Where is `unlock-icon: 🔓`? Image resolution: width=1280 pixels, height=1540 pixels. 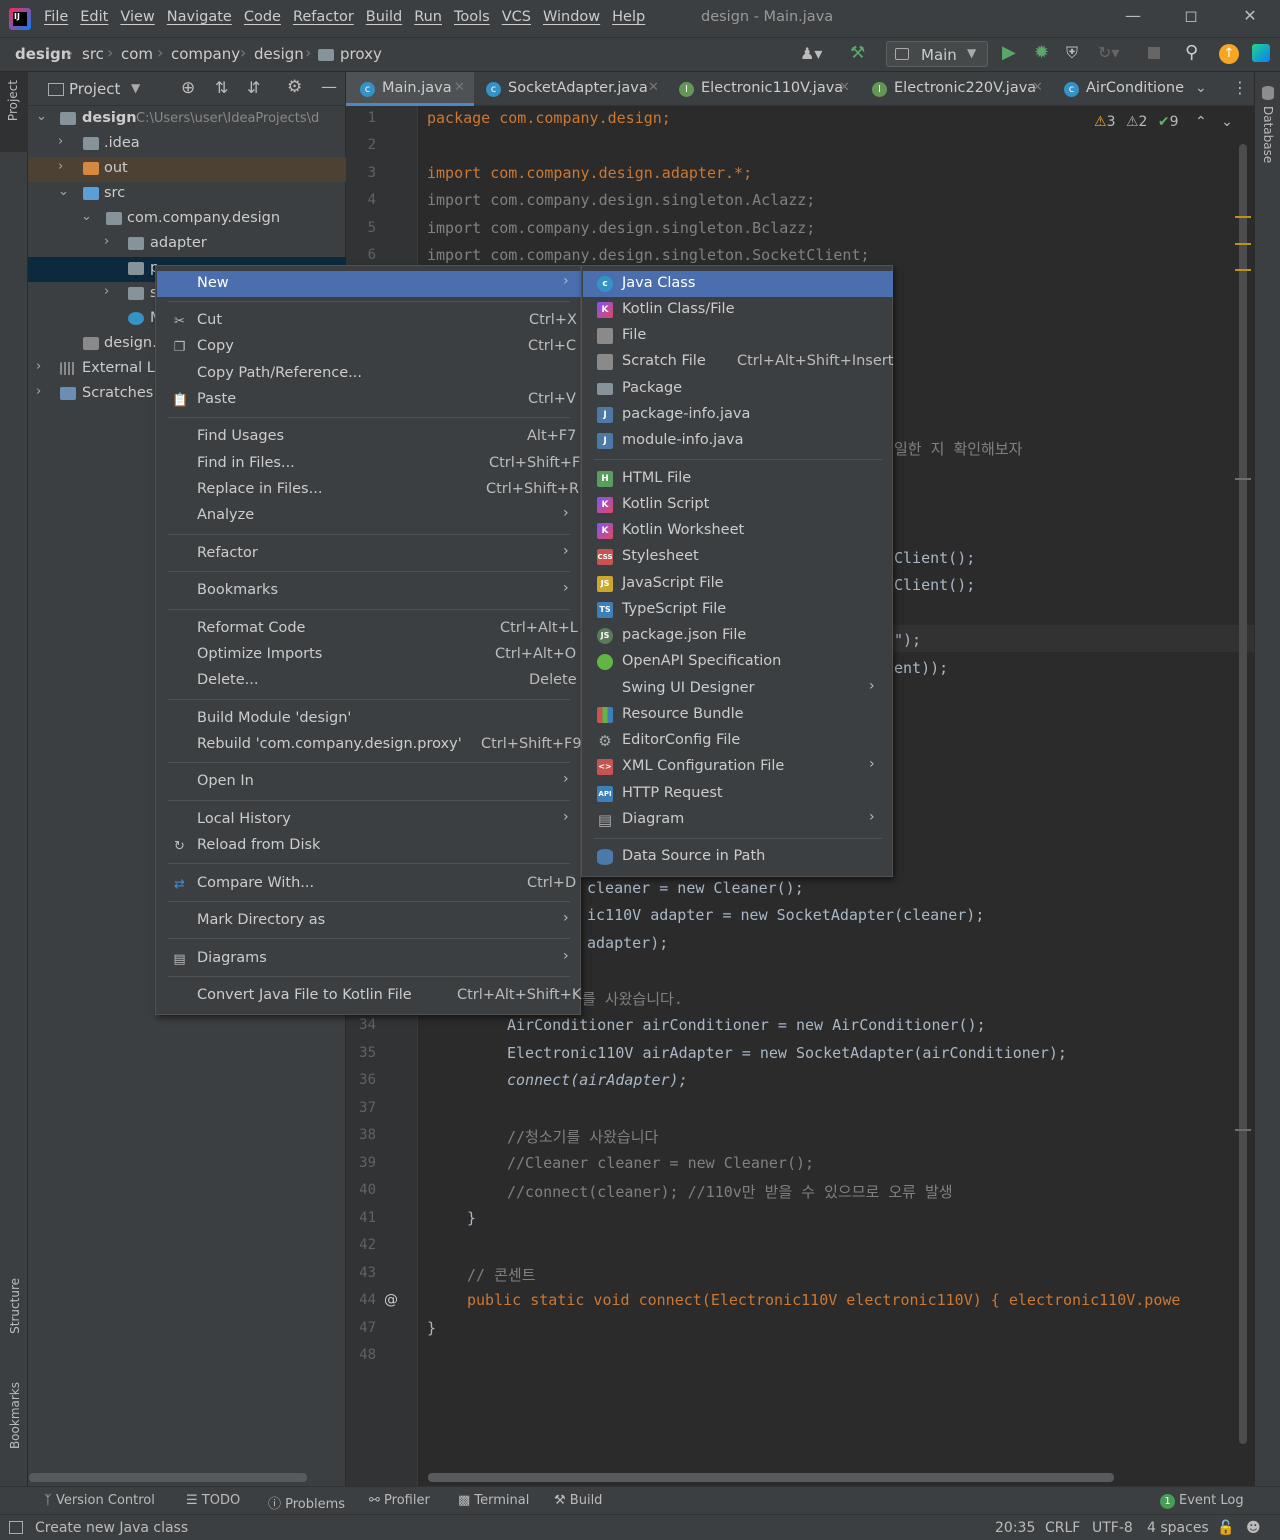
unlock-icon: 🔓 is located at coordinates (1225, 1528).